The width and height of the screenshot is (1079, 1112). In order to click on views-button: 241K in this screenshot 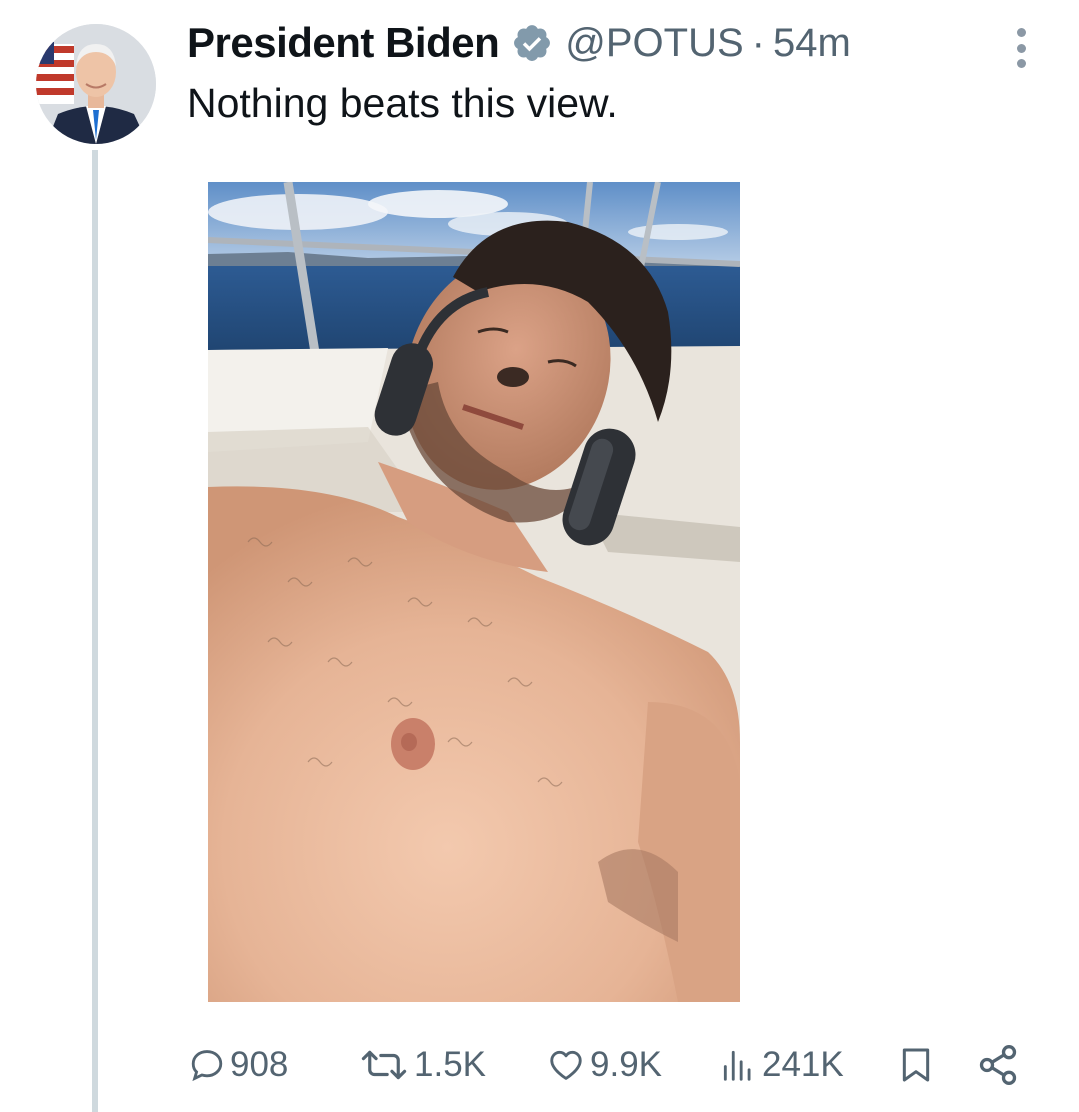, I will do `click(781, 1065)`.